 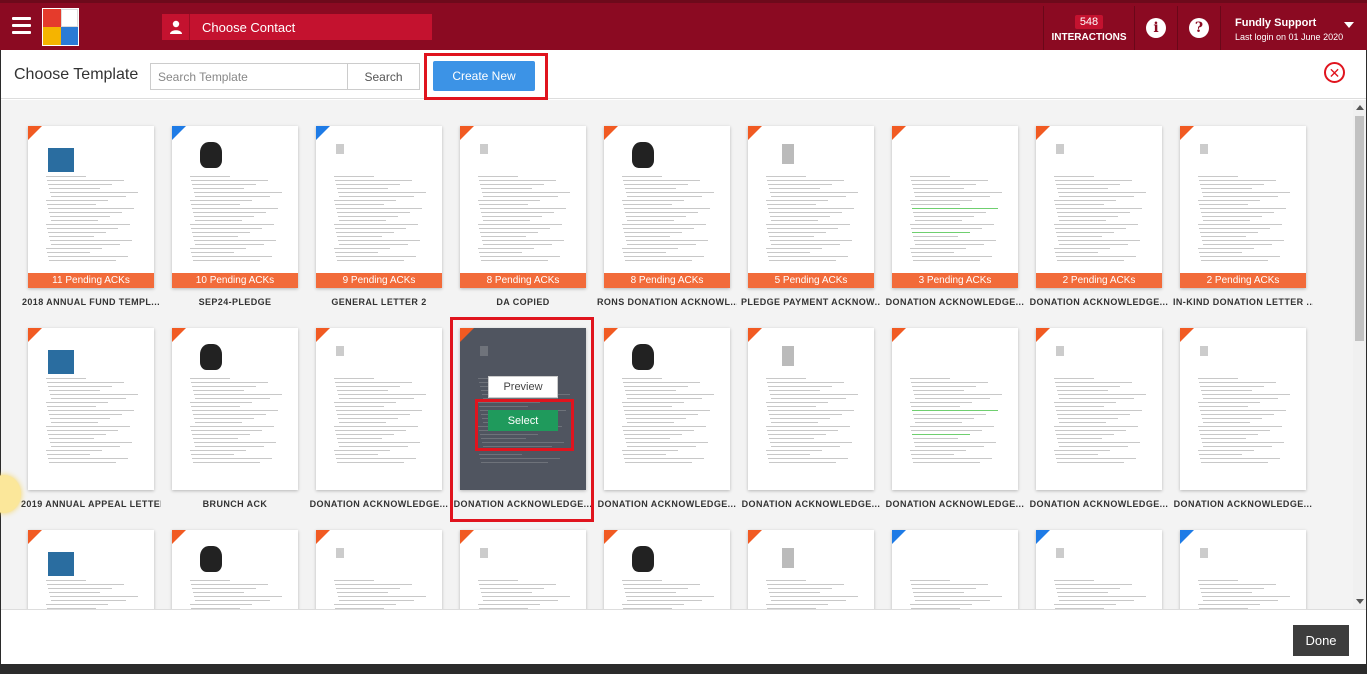 What do you see at coordinates (76, 74) in the screenshot?
I see `page-title: Choose Template` at bounding box center [76, 74].